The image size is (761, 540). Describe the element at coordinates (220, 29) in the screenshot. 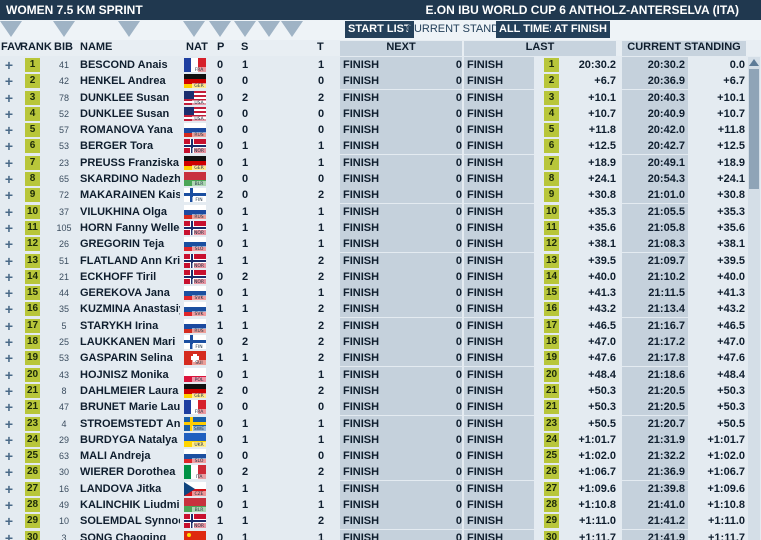

I see `filter-p-icon` at that location.